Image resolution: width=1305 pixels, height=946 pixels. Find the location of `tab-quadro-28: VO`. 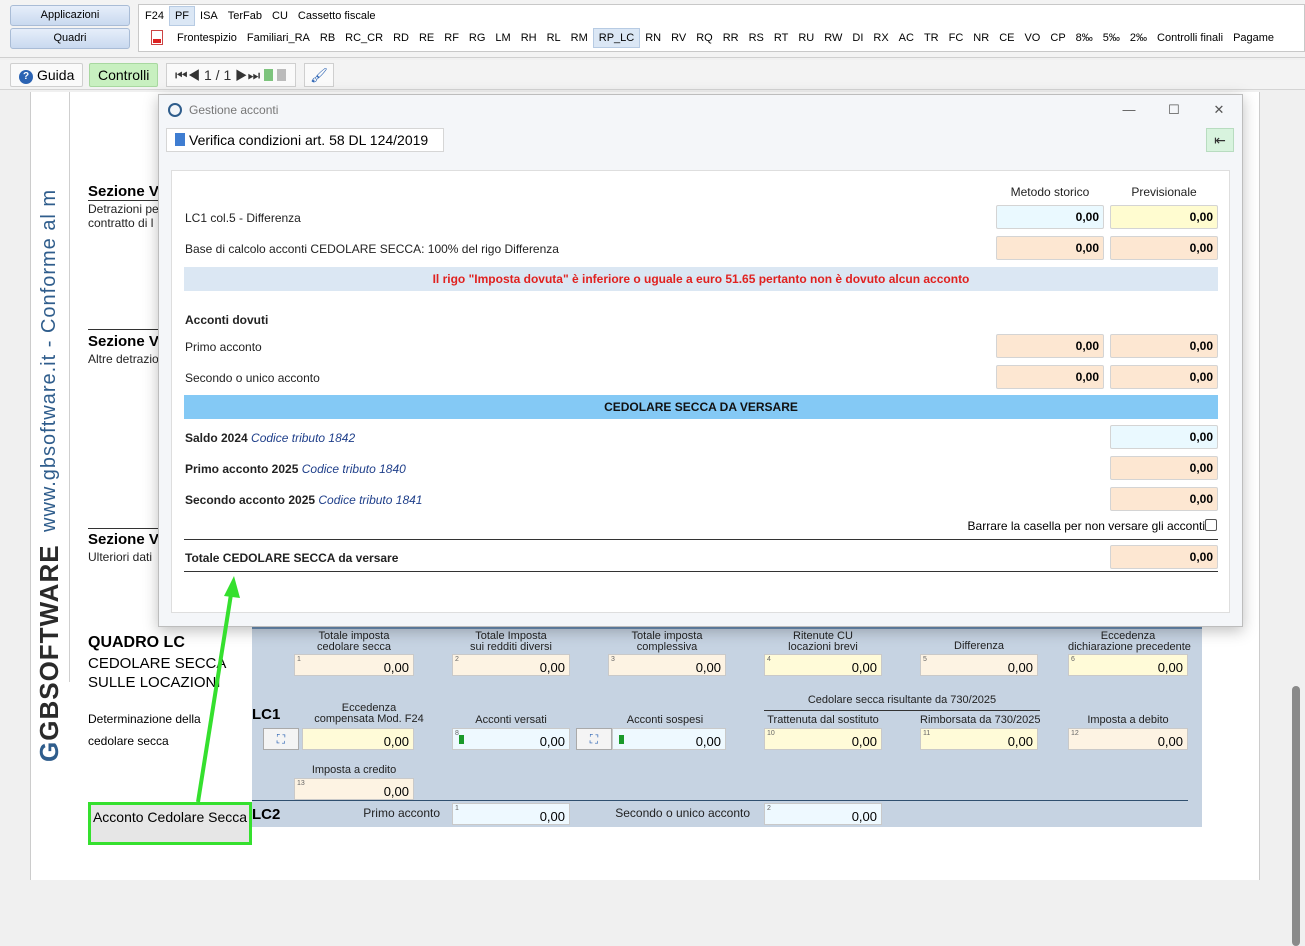

tab-quadro-28: VO is located at coordinates (1032, 38).